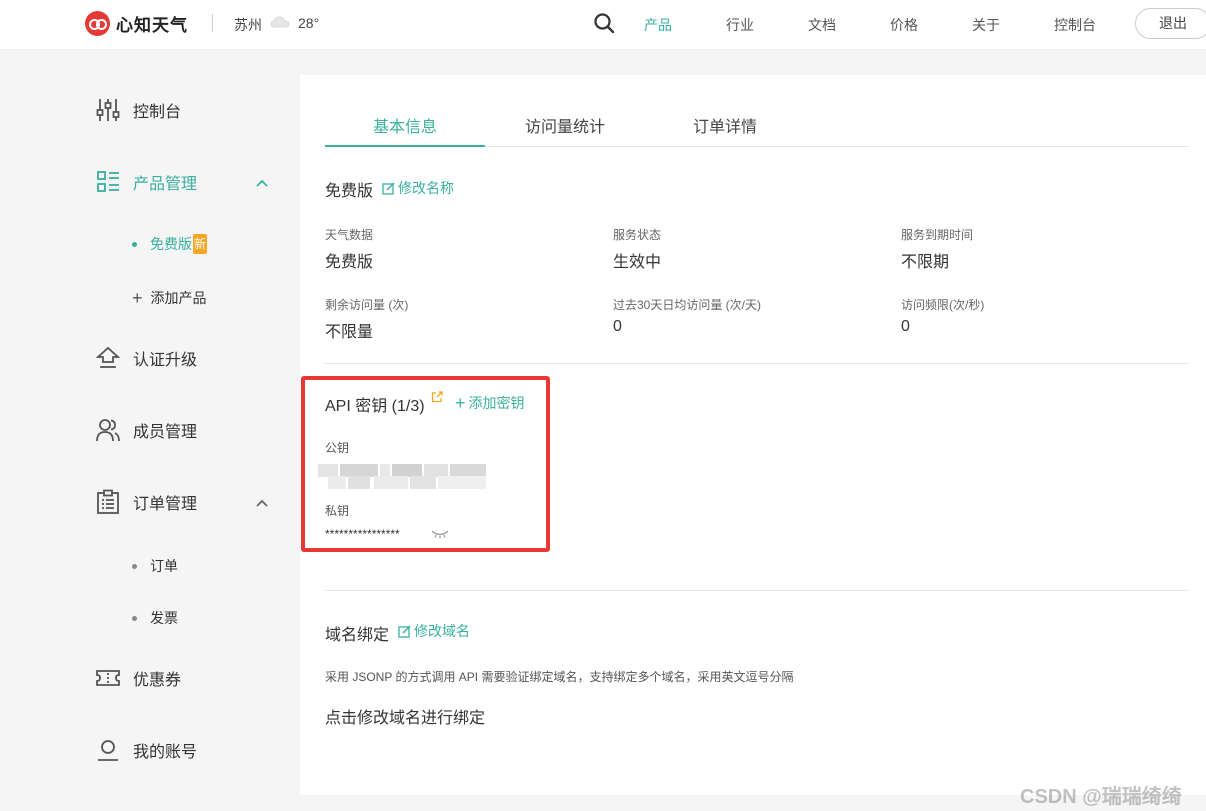  I want to click on public-key-value-redacted, so click(402, 476).